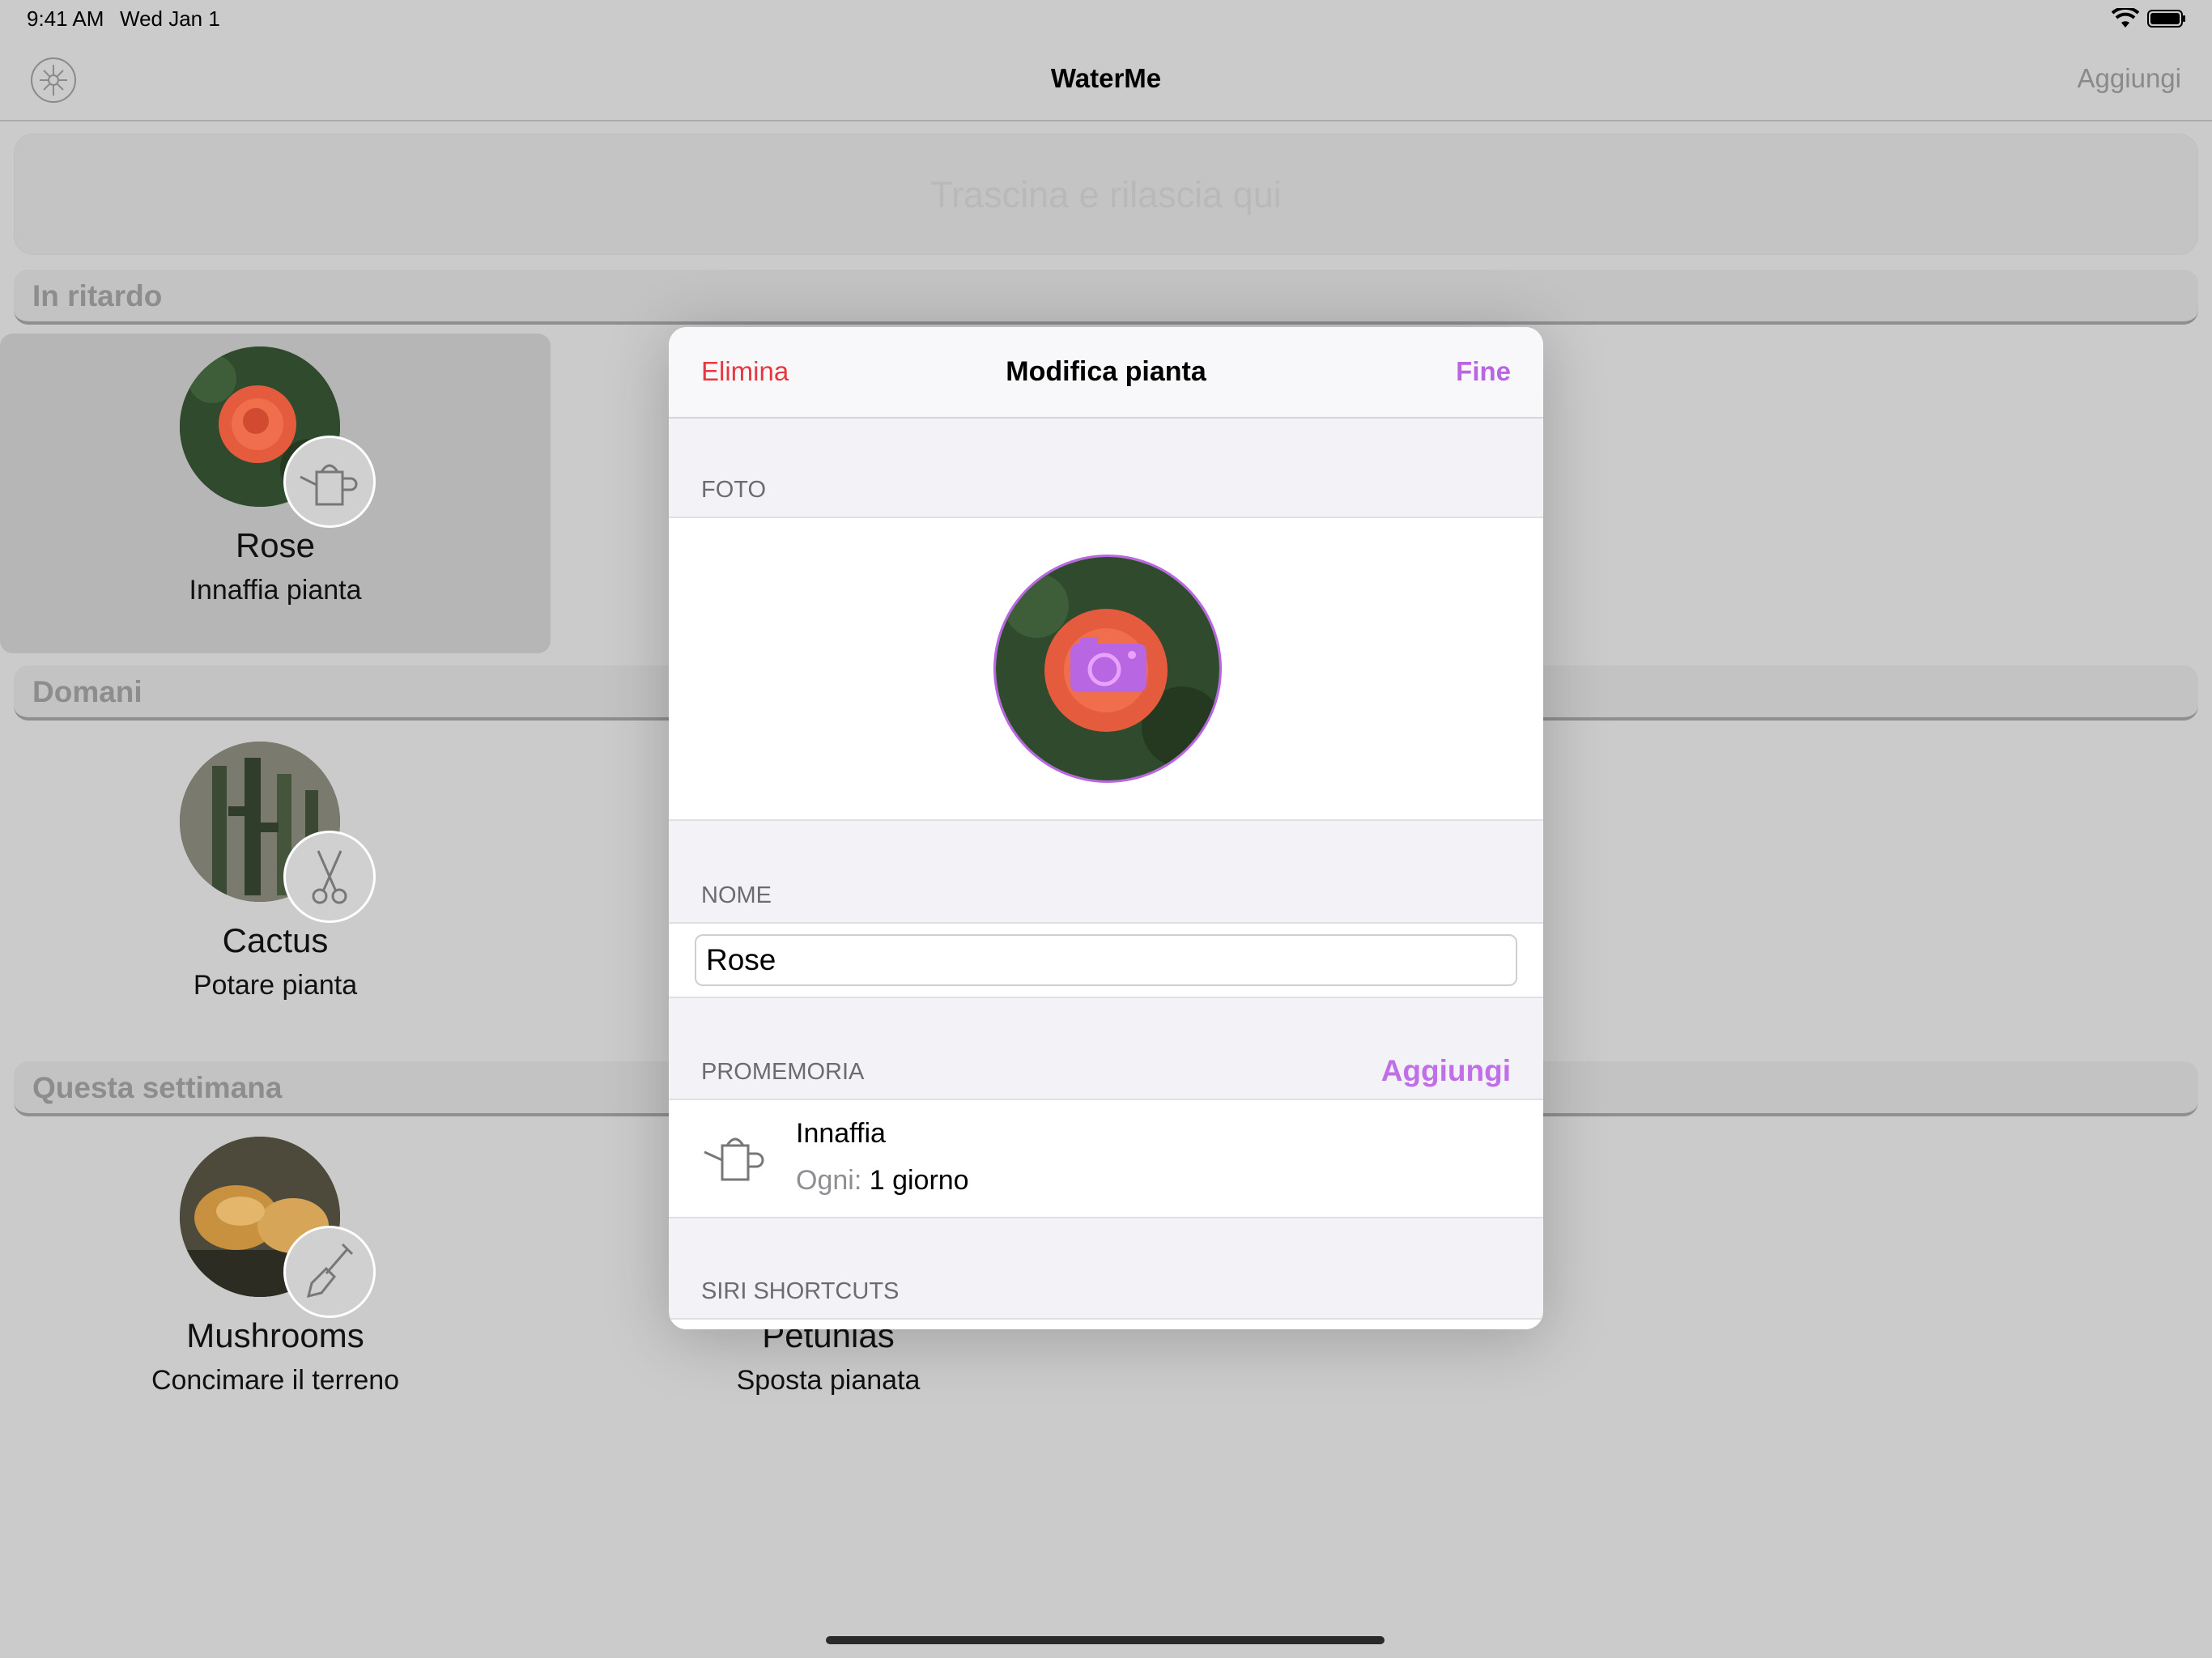  What do you see at coordinates (2130, 78) in the screenshot?
I see `add-plant-button: Aggiungi` at bounding box center [2130, 78].